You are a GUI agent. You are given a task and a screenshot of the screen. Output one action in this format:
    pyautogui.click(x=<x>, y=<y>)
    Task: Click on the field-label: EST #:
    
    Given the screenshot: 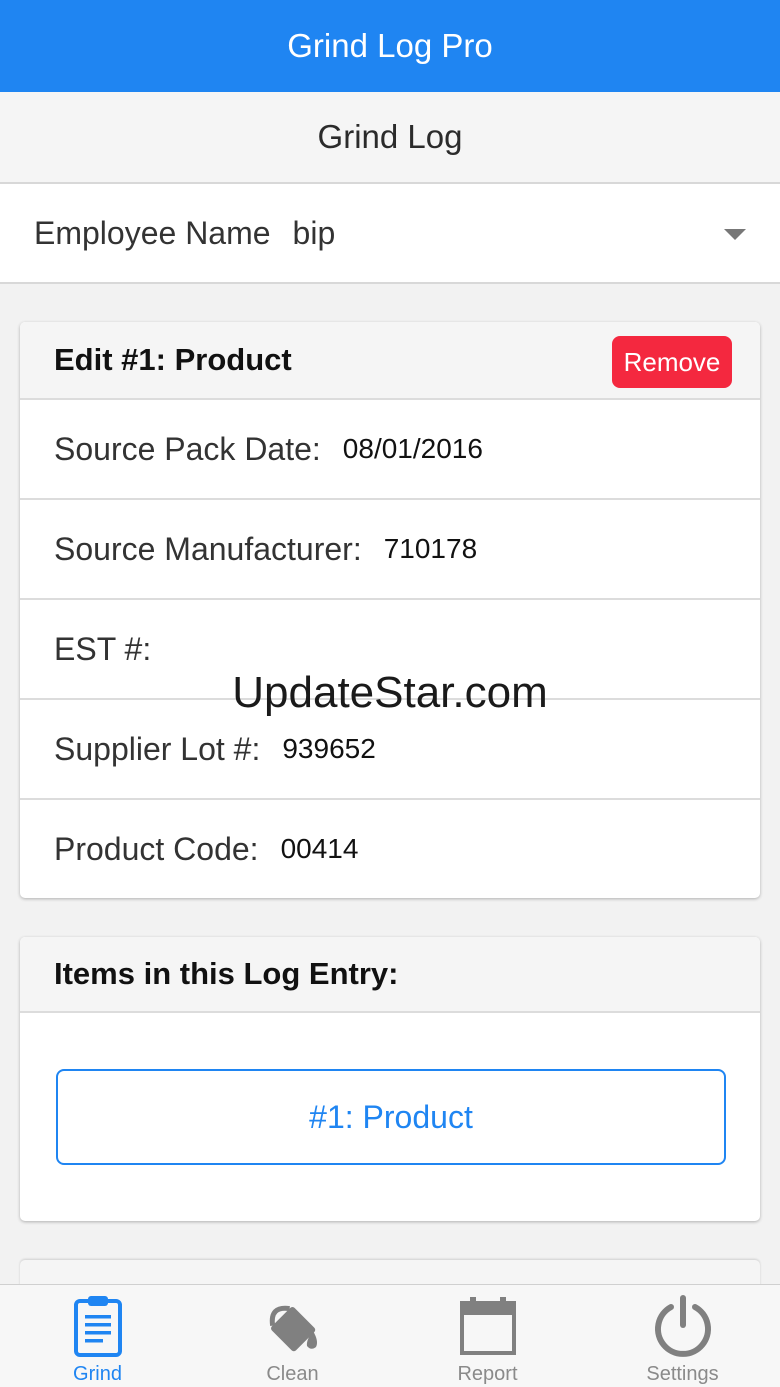 What is the action you would take?
    pyautogui.click(x=103, y=648)
    